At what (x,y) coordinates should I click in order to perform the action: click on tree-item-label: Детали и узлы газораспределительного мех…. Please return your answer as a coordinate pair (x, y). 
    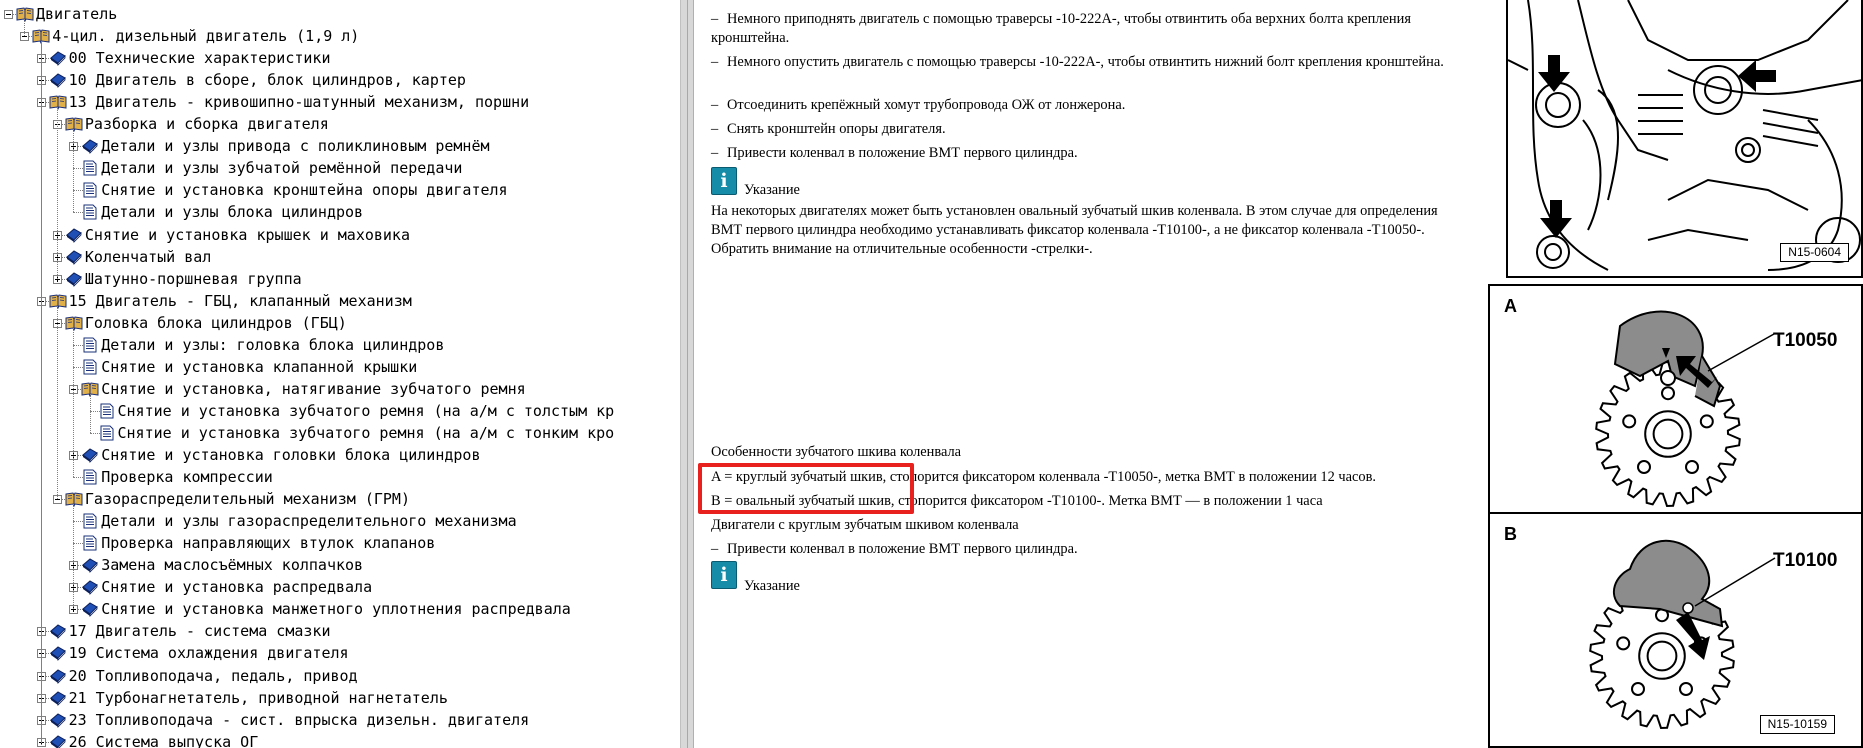
    Looking at the image, I should click on (309, 521).